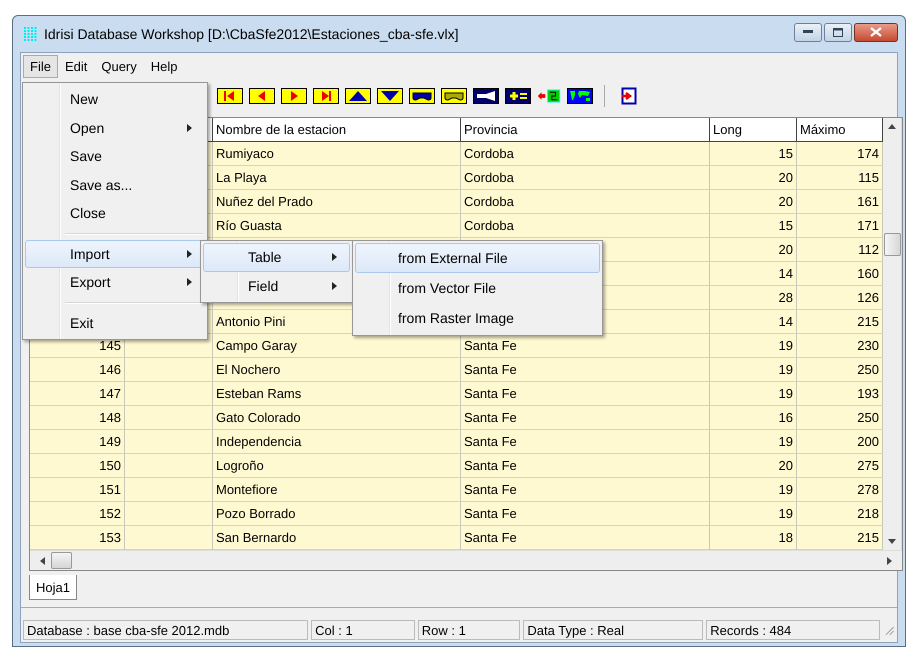 This screenshot has width=909, height=648. Describe the element at coordinates (337, 418) in the screenshot. I see `table-cell: Gato Colorado` at that location.